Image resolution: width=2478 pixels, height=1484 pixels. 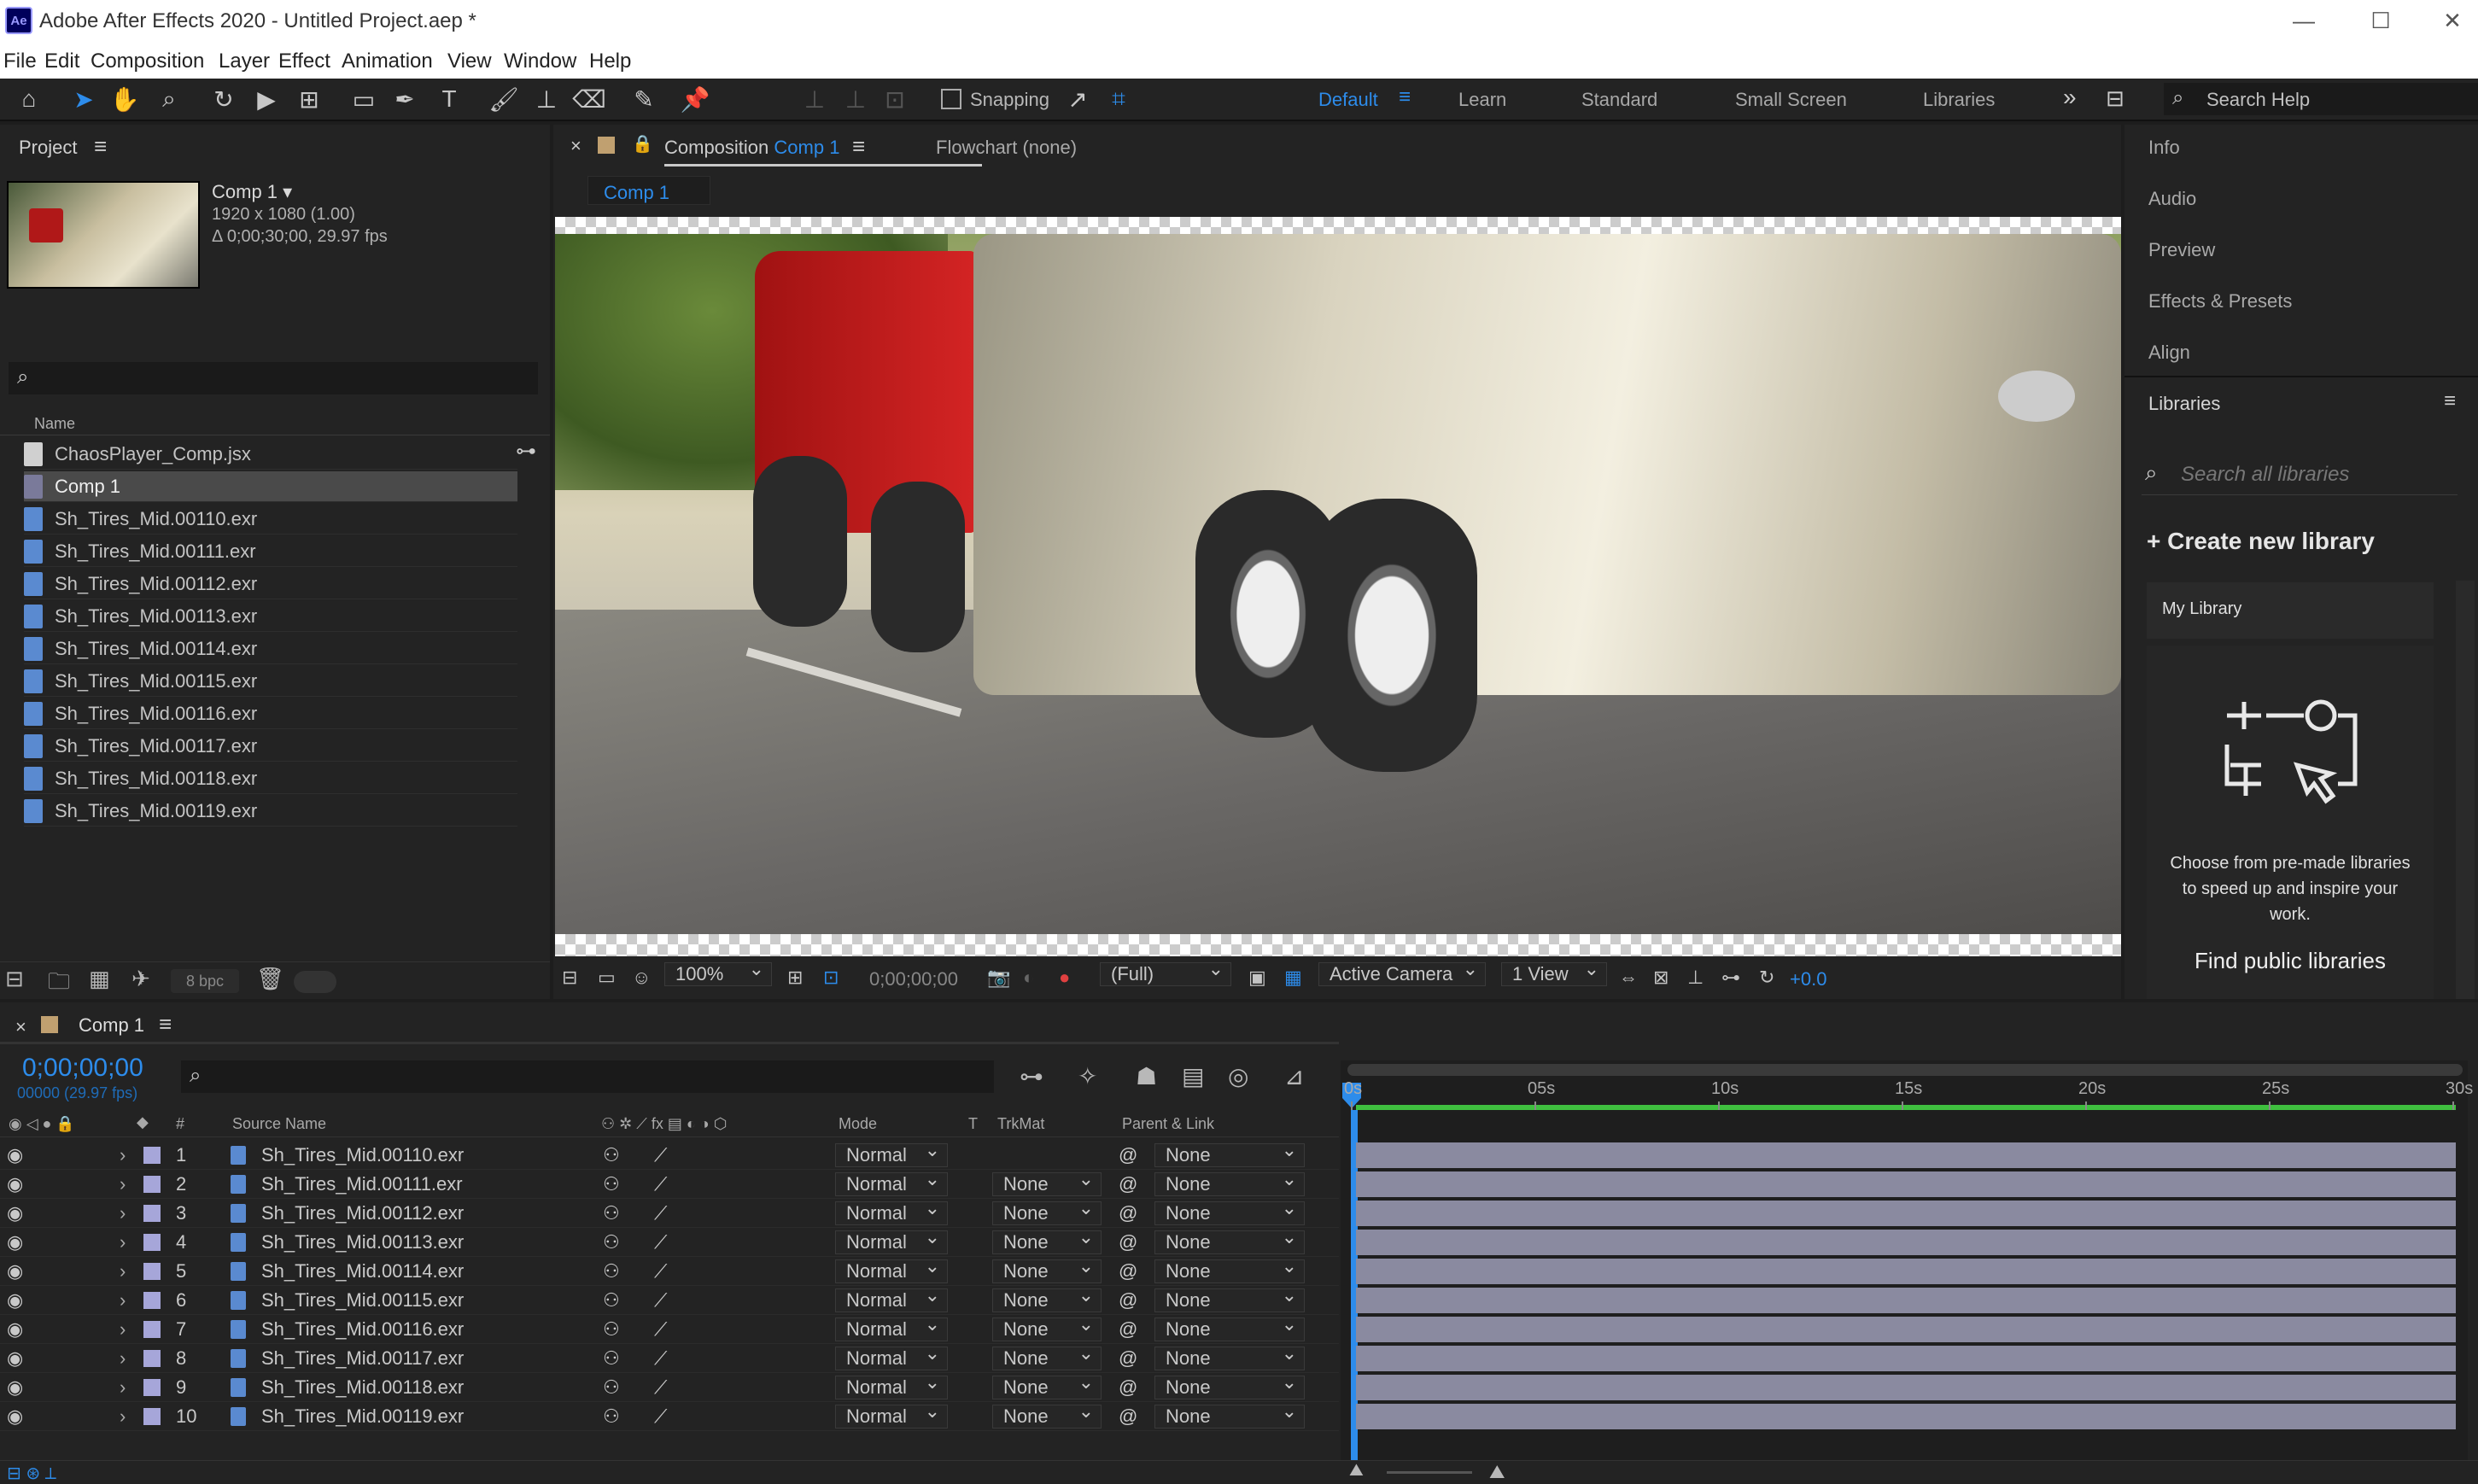 What do you see at coordinates (998, 978) in the screenshot?
I see `snapshot-icon: 📷` at bounding box center [998, 978].